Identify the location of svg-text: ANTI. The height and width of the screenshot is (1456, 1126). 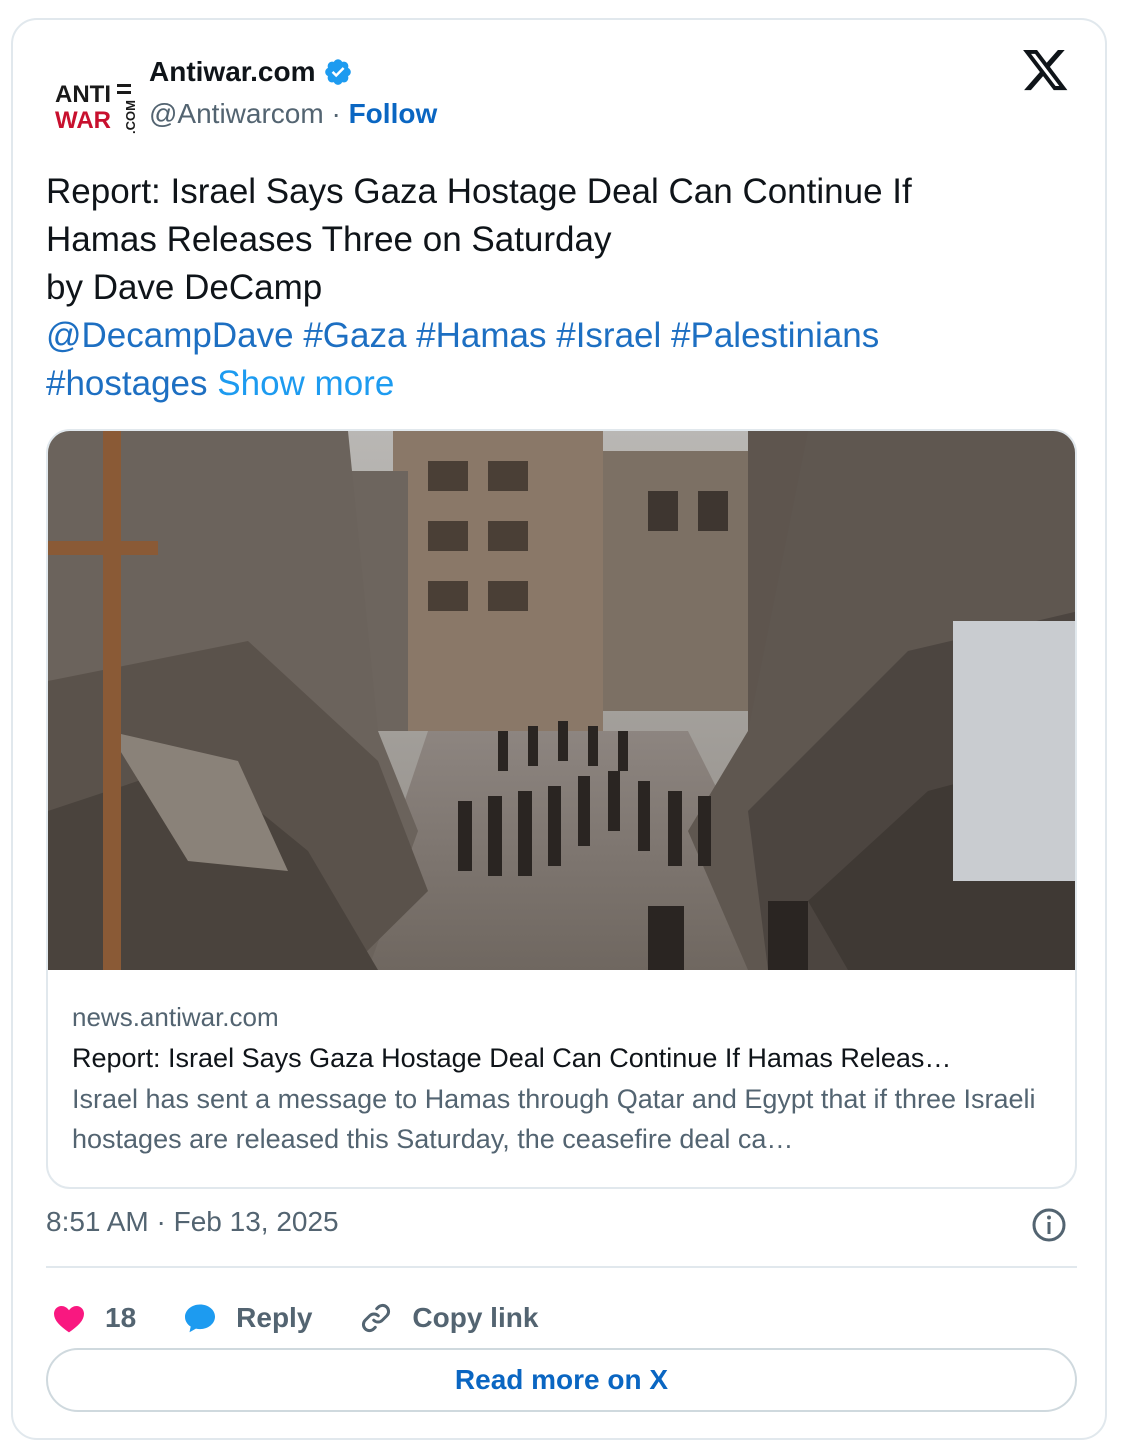
(83, 94).